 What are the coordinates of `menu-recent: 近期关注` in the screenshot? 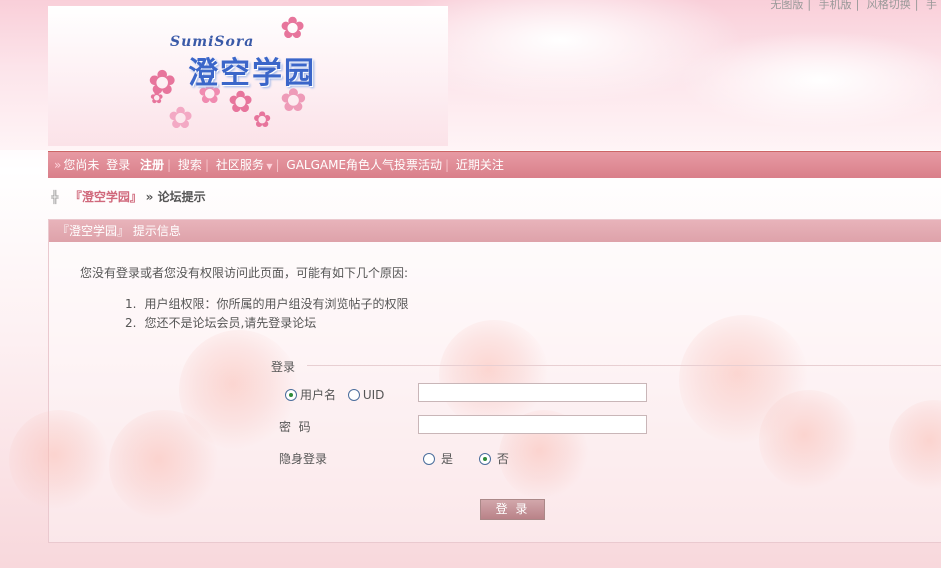 It's located at (480, 165).